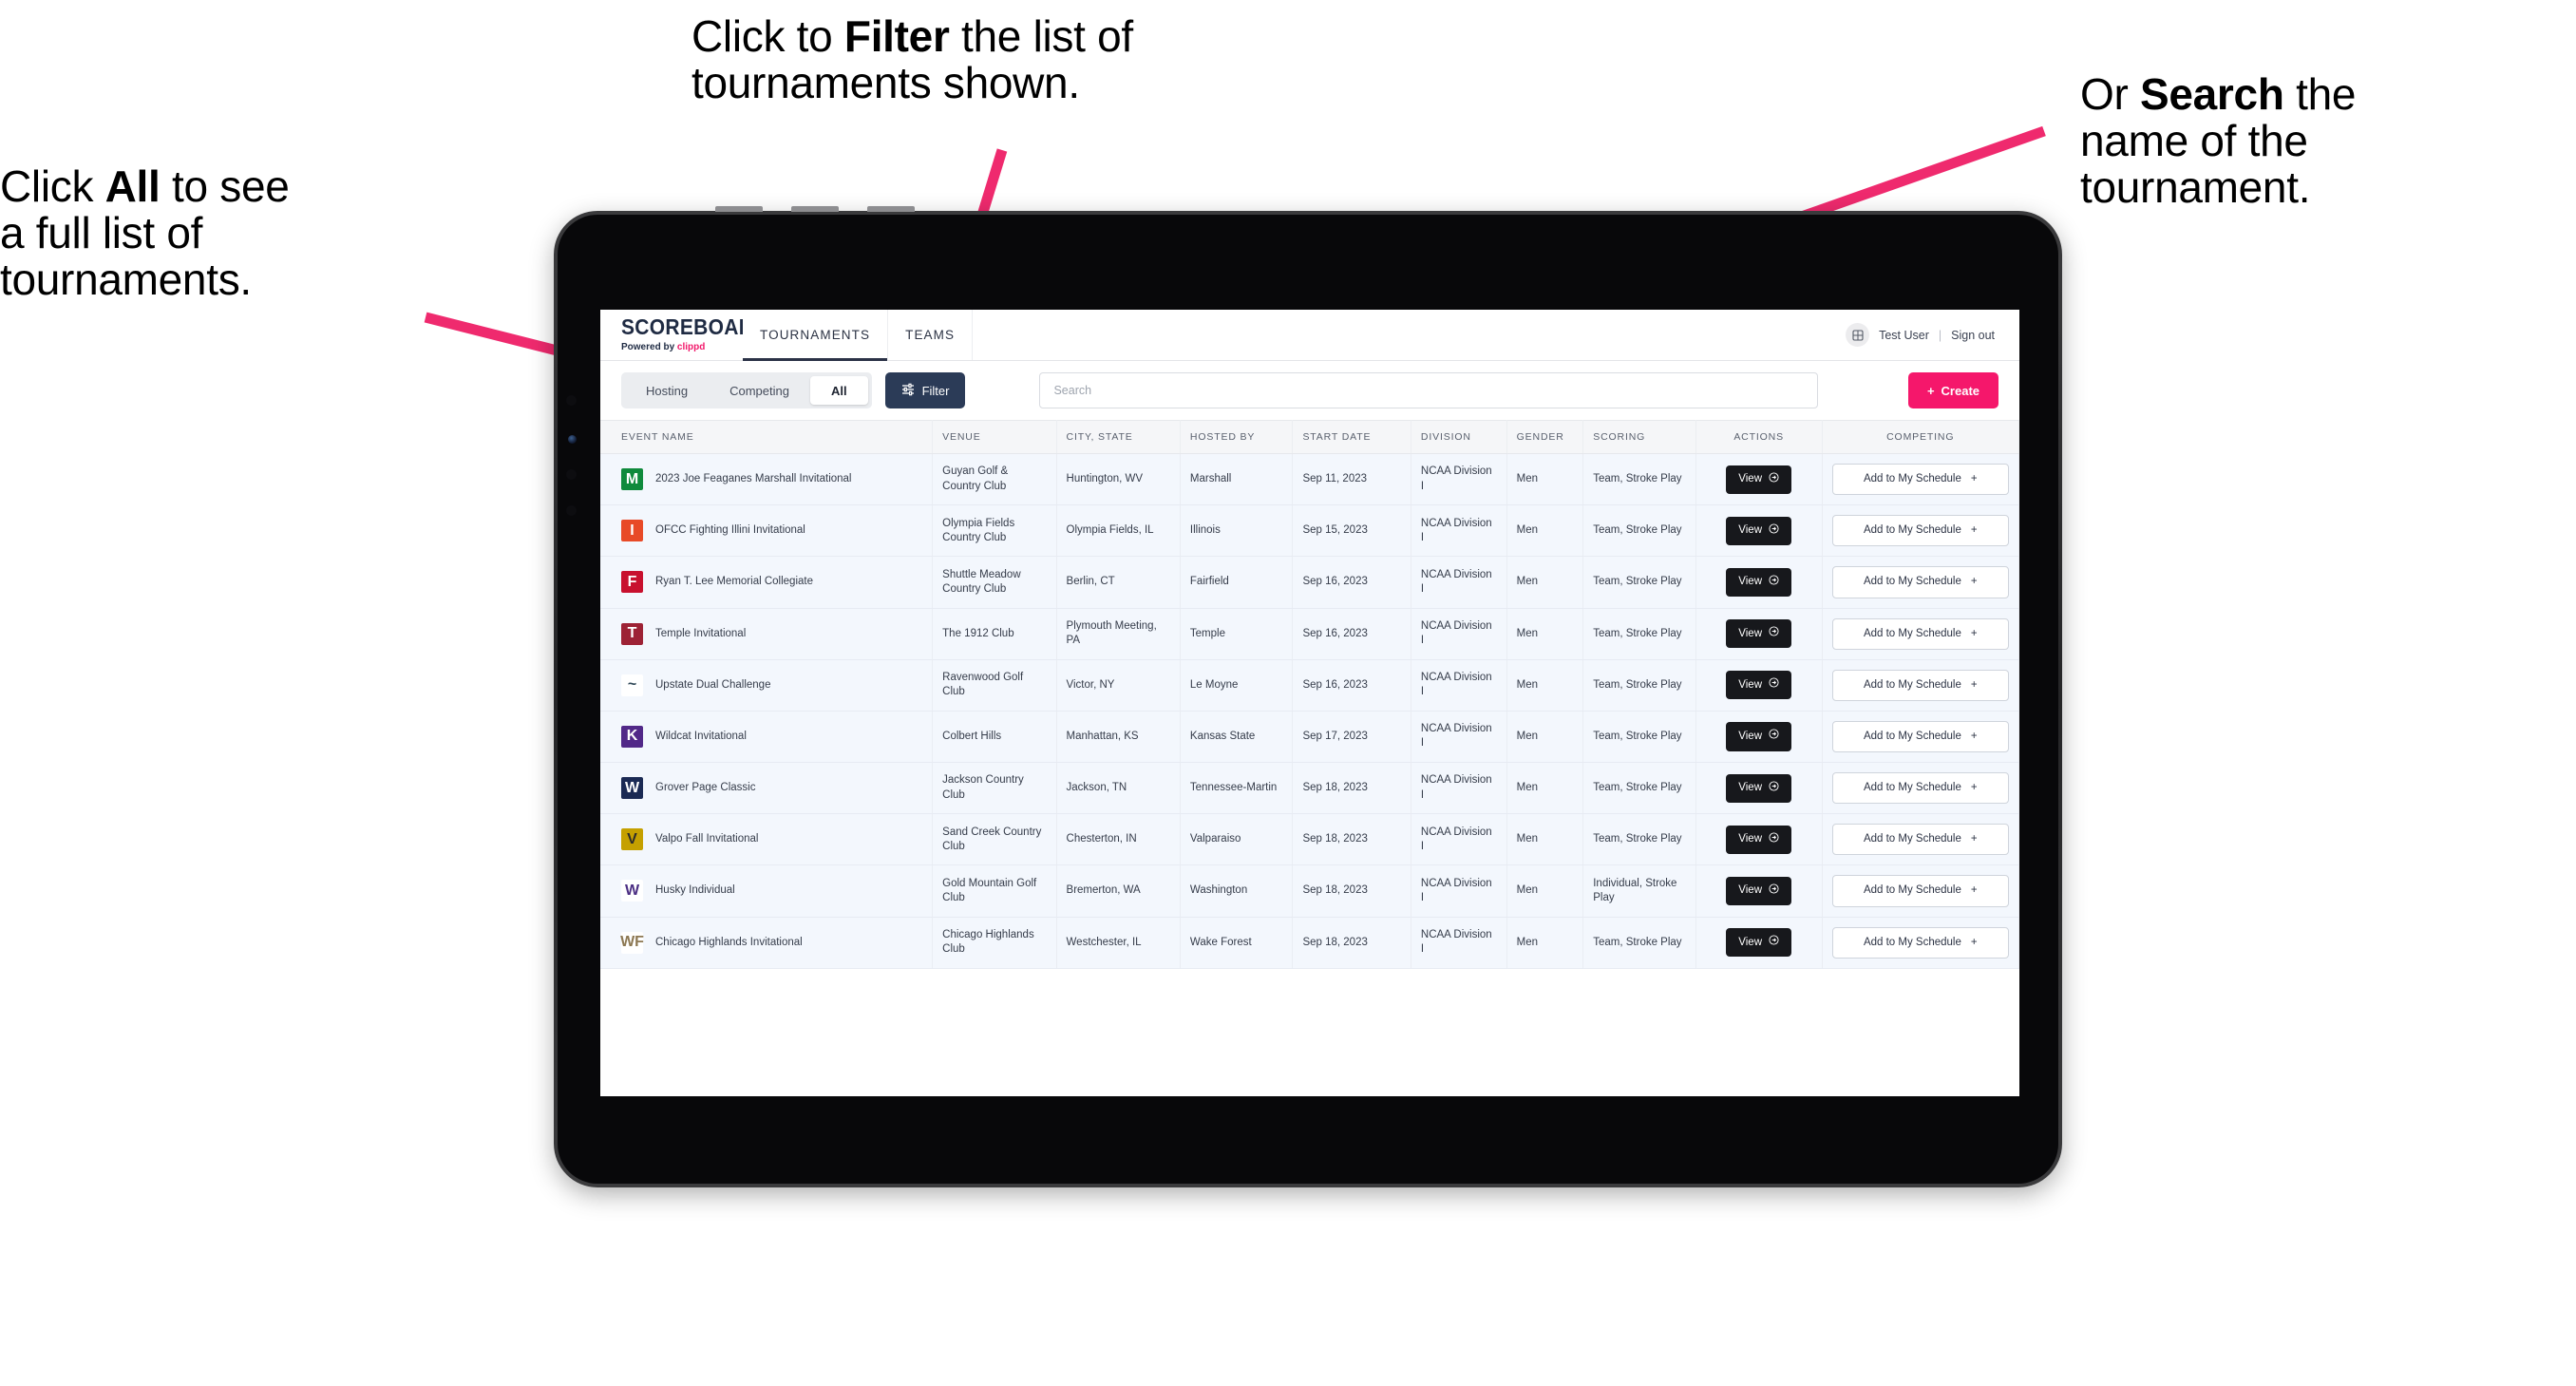 Image resolution: width=2576 pixels, height=1386 pixels. What do you see at coordinates (701, 736) in the screenshot?
I see `event-name-label: Wildcat Invitational` at bounding box center [701, 736].